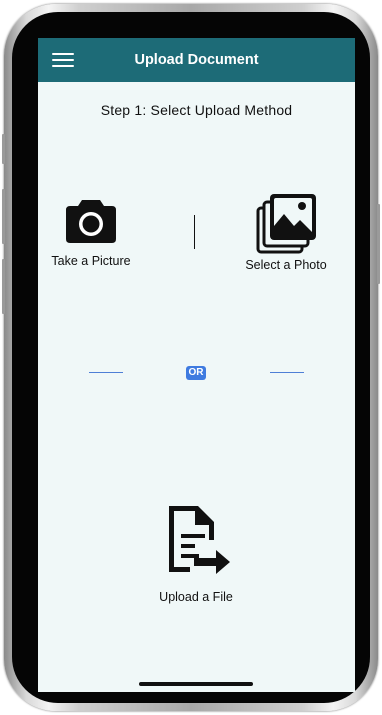  Describe the element at coordinates (3, 286) in the screenshot. I see `volume-down-button` at that location.